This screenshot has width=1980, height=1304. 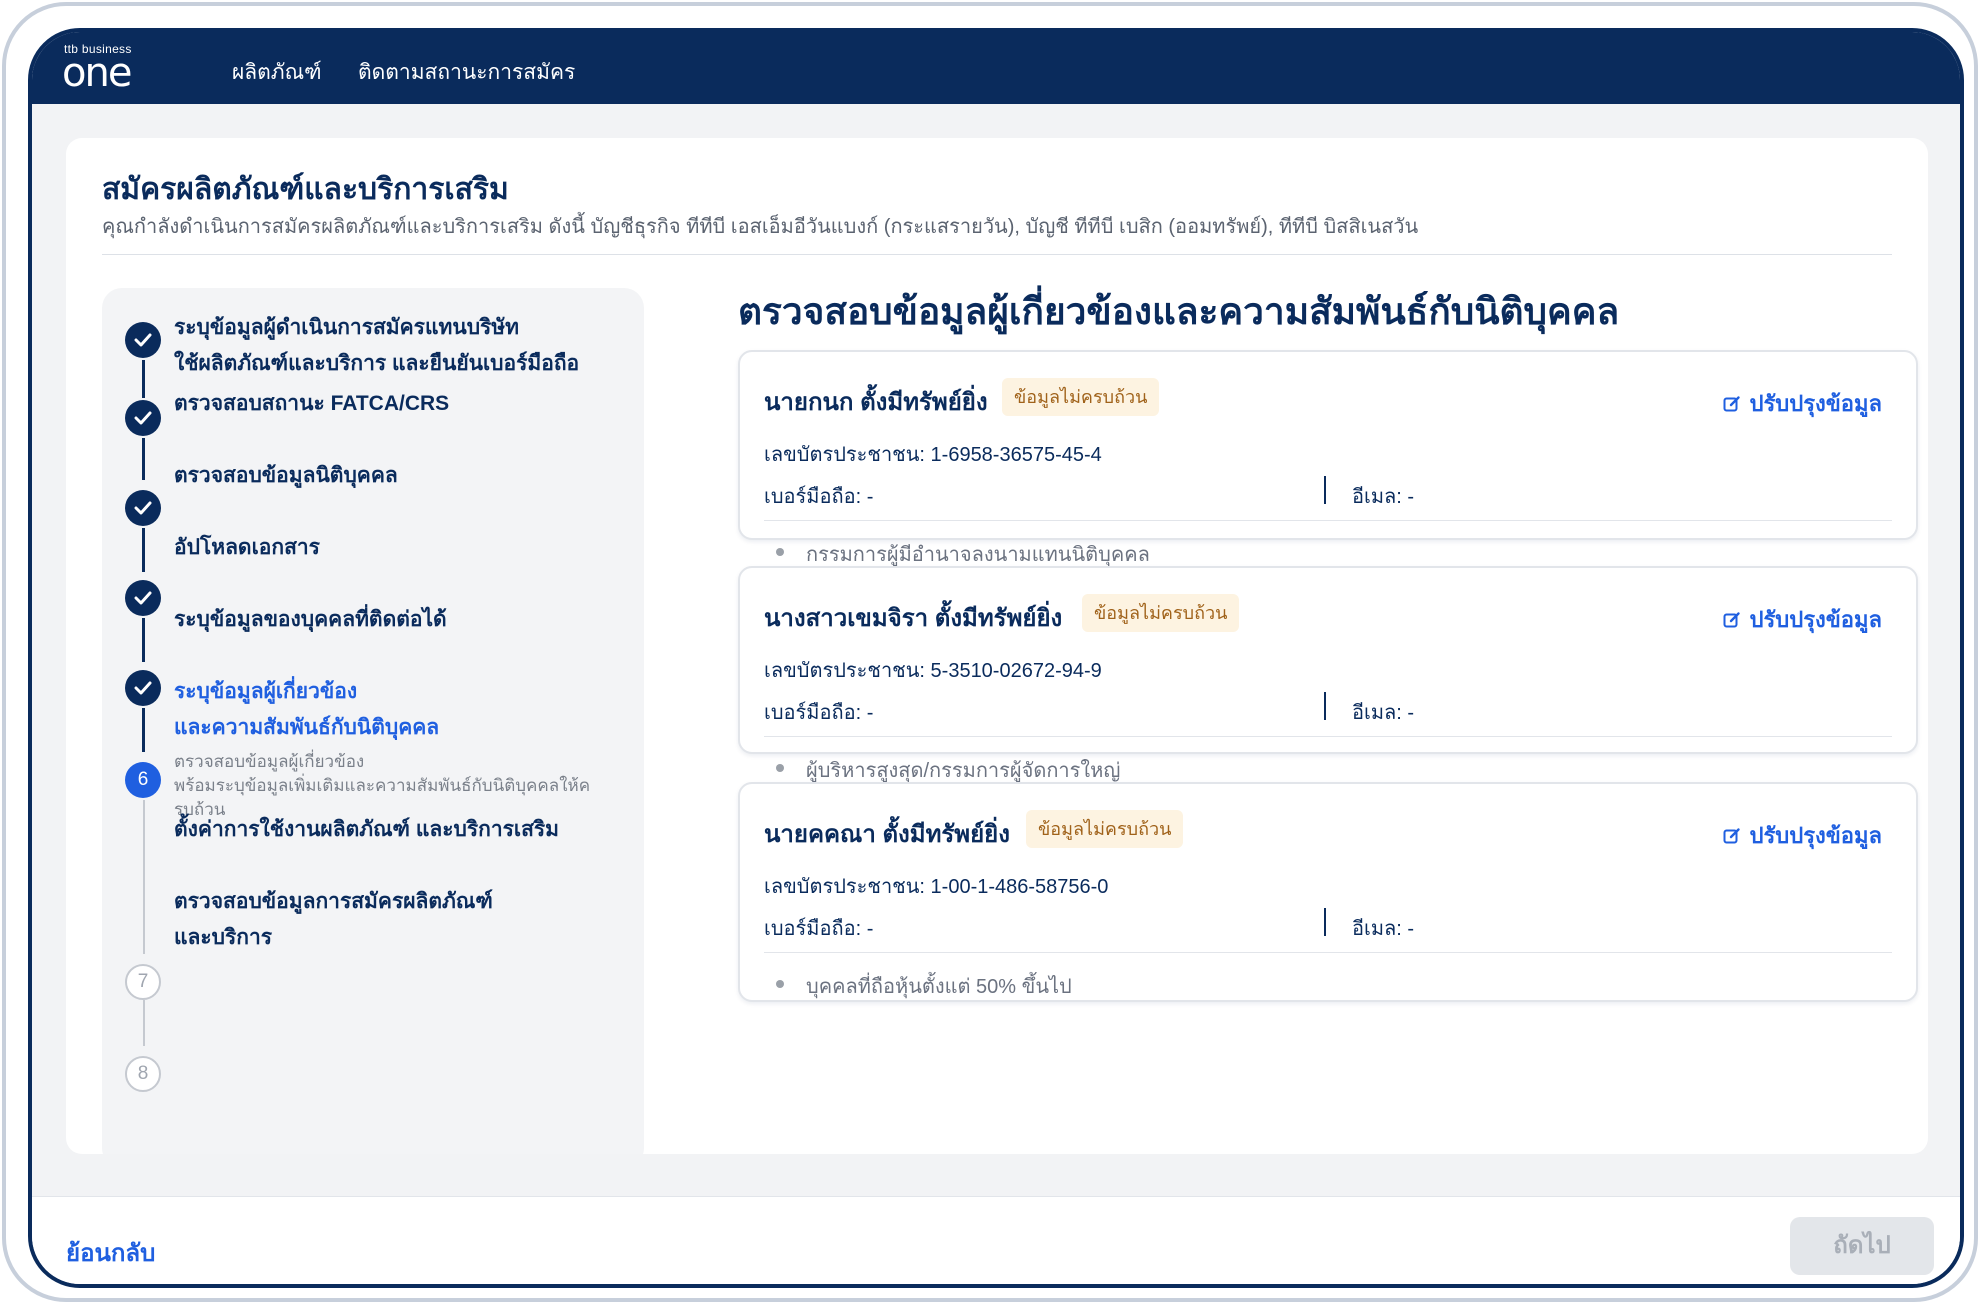 What do you see at coordinates (366, 830) in the screenshot?
I see `step-7-label: ตั้งค่าการใช้งานผลิตภัณฑ์ และบริการเสริม` at bounding box center [366, 830].